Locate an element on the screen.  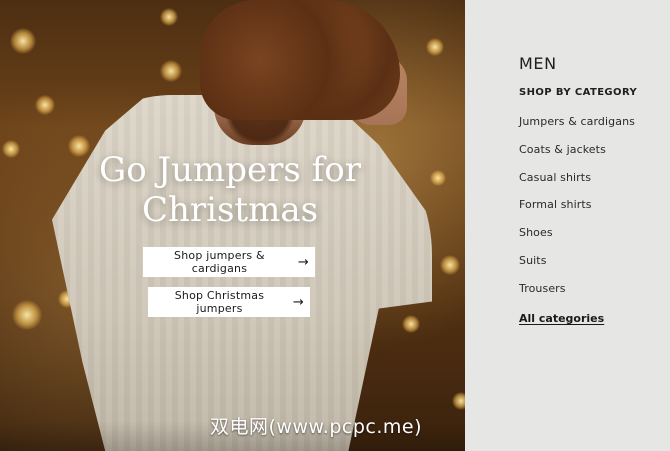
hero-headline: Go Jumpers for Christmas is located at coordinates (230, 190).